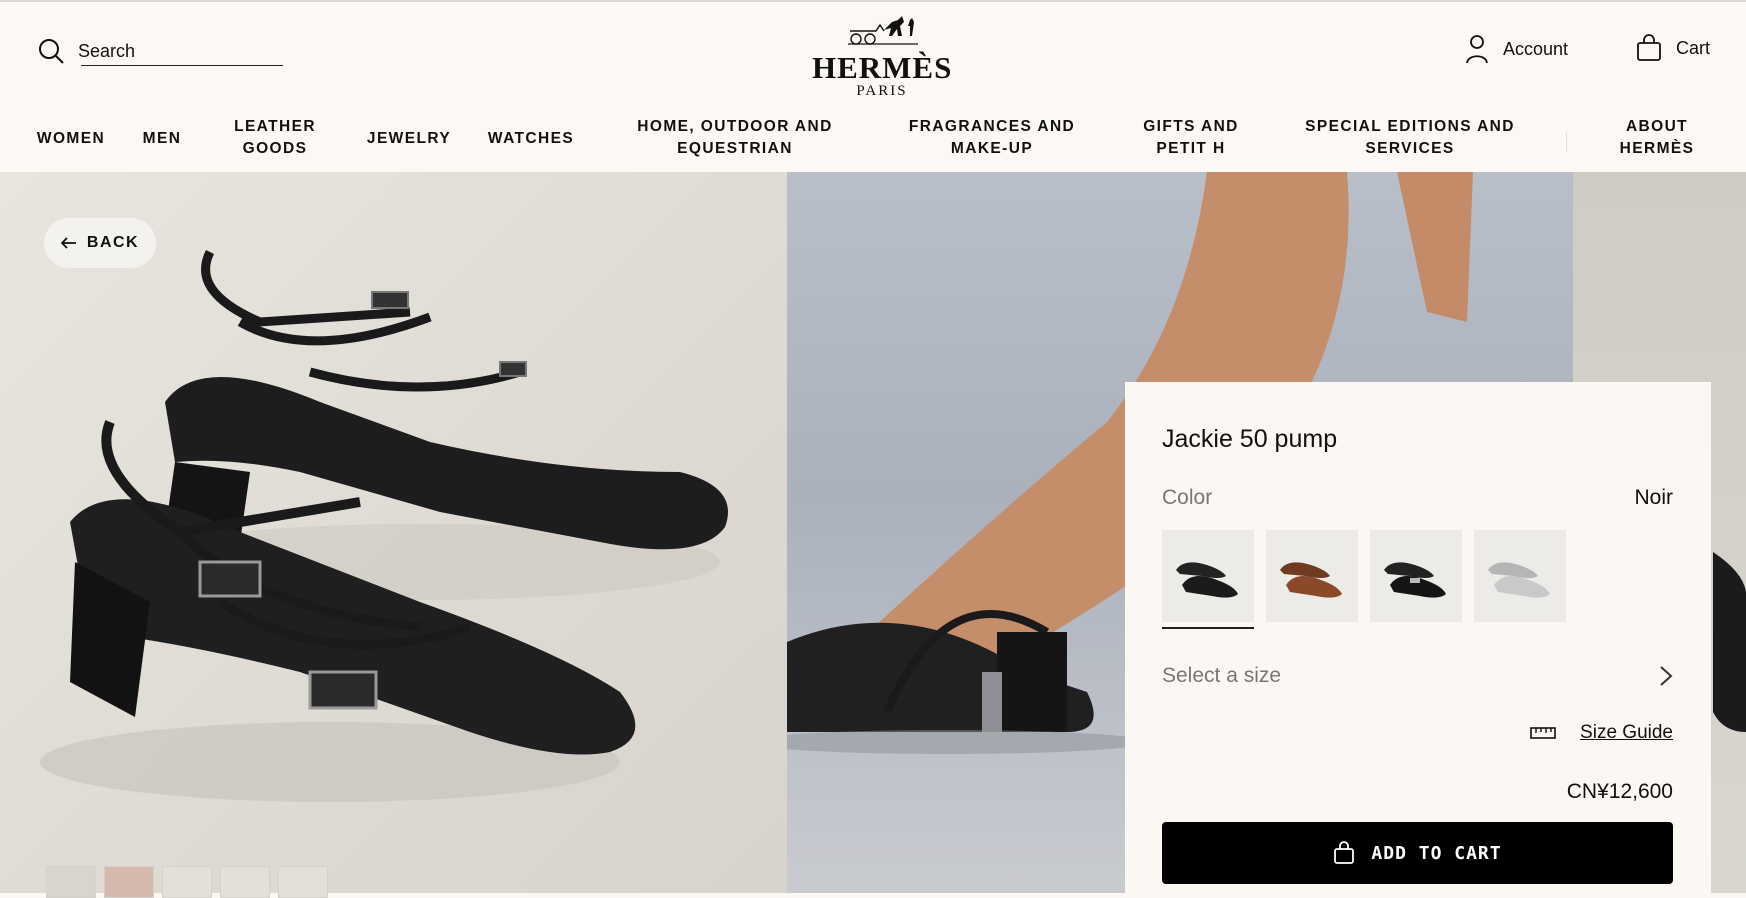 The image size is (1746, 898). What do you see at coordinates (1477, 49) in the screenshot?
I see `user-icon` at bounding box center [1477, 49].